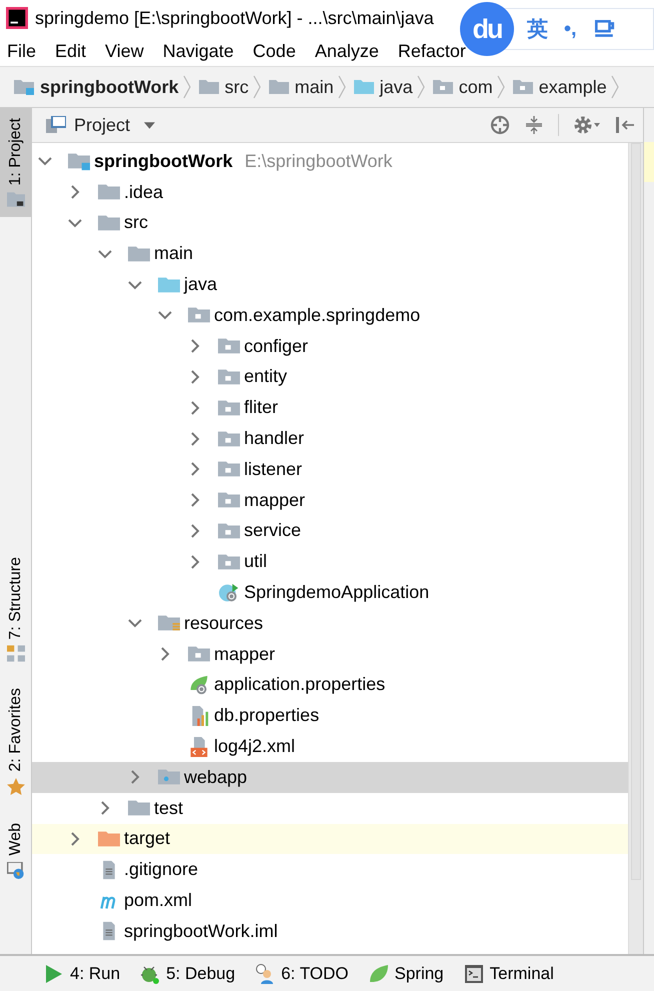 The image size is (654, 991). Describe the element at coordinates (109, 87) in the screenshot. I see `breadcrumb-item: springbootWork` at that location.